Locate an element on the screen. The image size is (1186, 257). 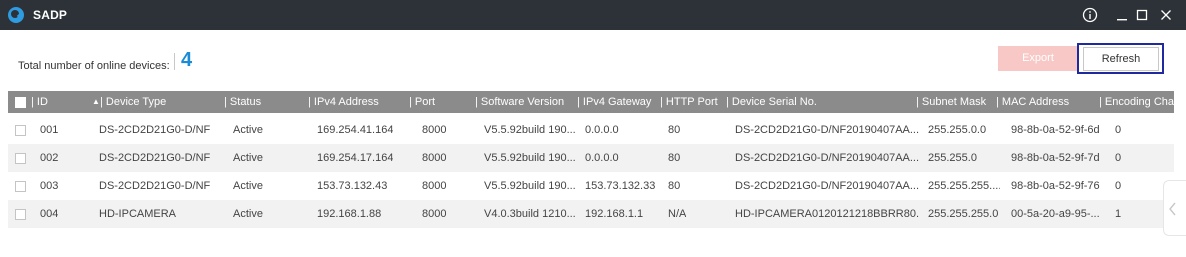
column-header: | IPv4 Address is located at coordinates (343, 102).